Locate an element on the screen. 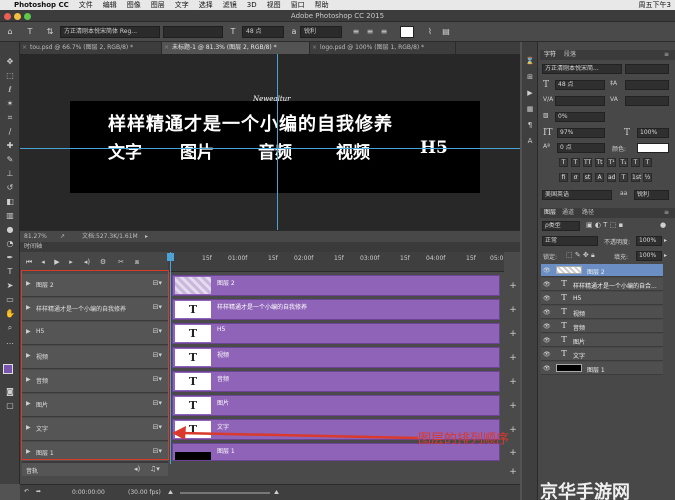  opacity-dropdown-icon: ▸ is located at coordinates (665, 240).